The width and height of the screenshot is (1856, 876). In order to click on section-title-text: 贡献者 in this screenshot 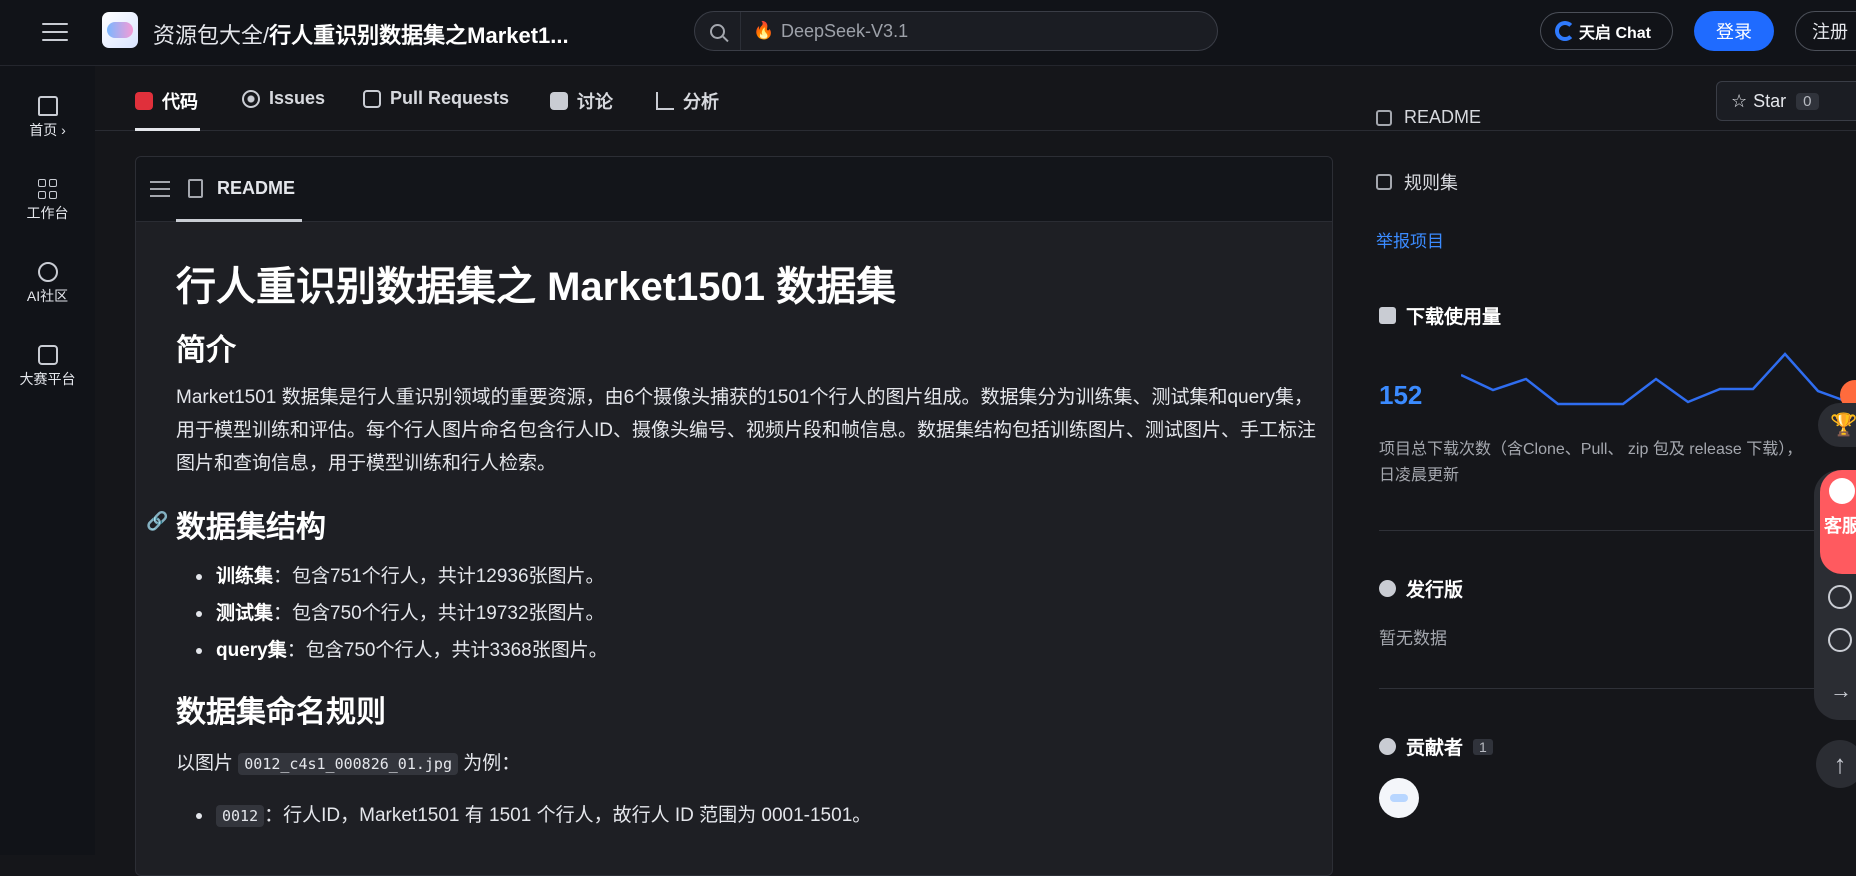, I will do `click(1435, 748)`.